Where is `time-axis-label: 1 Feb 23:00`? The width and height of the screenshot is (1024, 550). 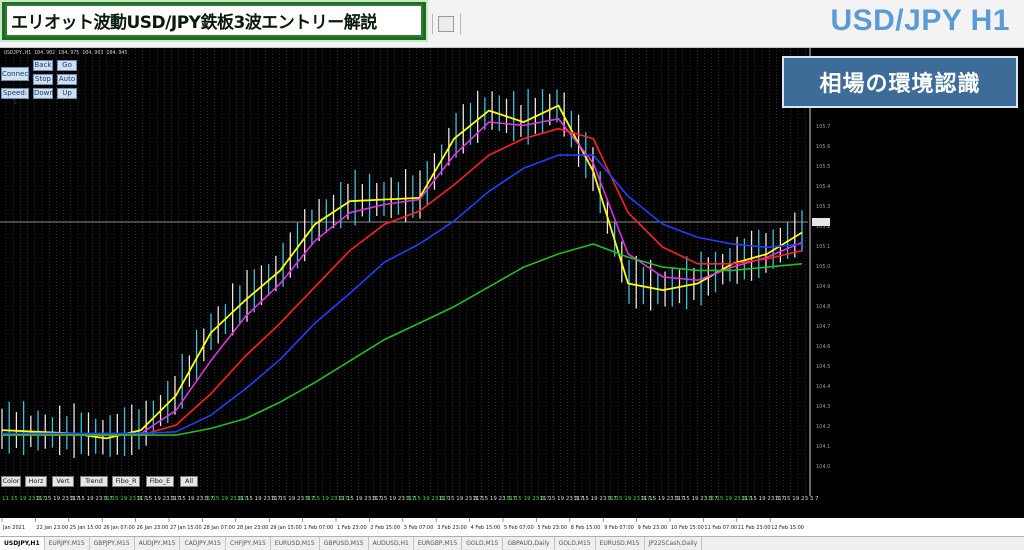 time-axis-label: 1 Feb 23:00 is located at coordinates (352, 528).